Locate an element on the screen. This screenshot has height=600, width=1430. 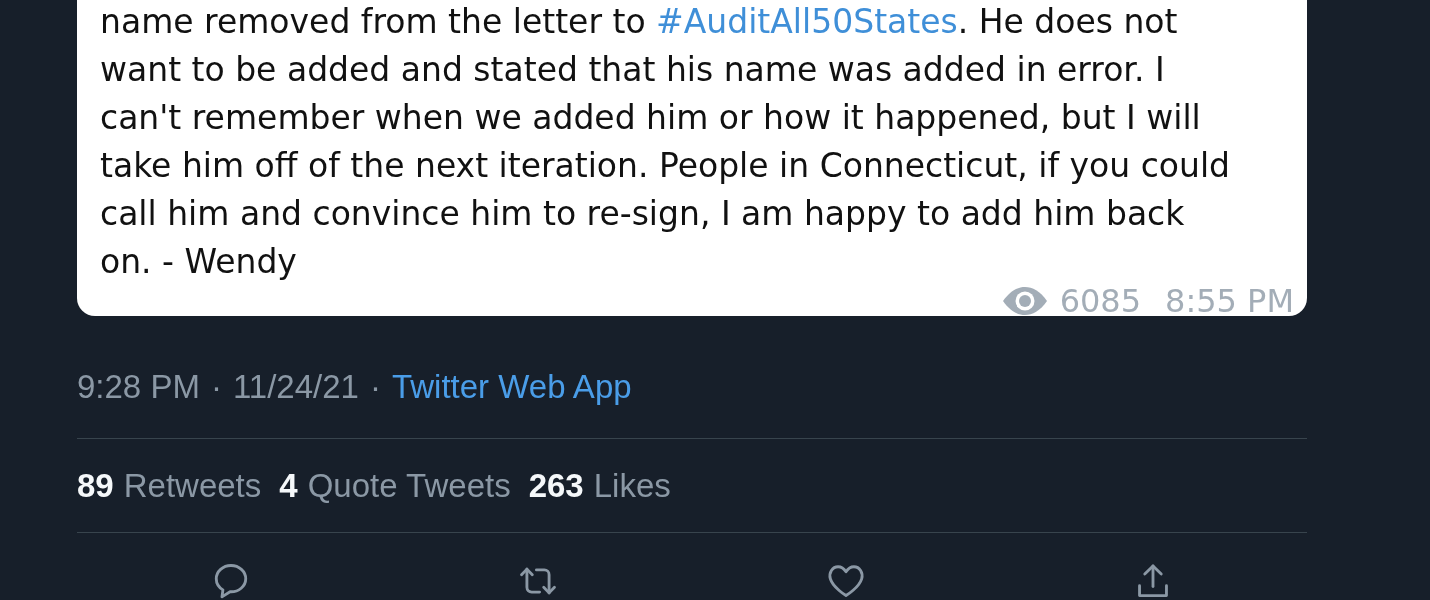
tweet-time-link: 9:28 PM is located at coordinates (138, 387).